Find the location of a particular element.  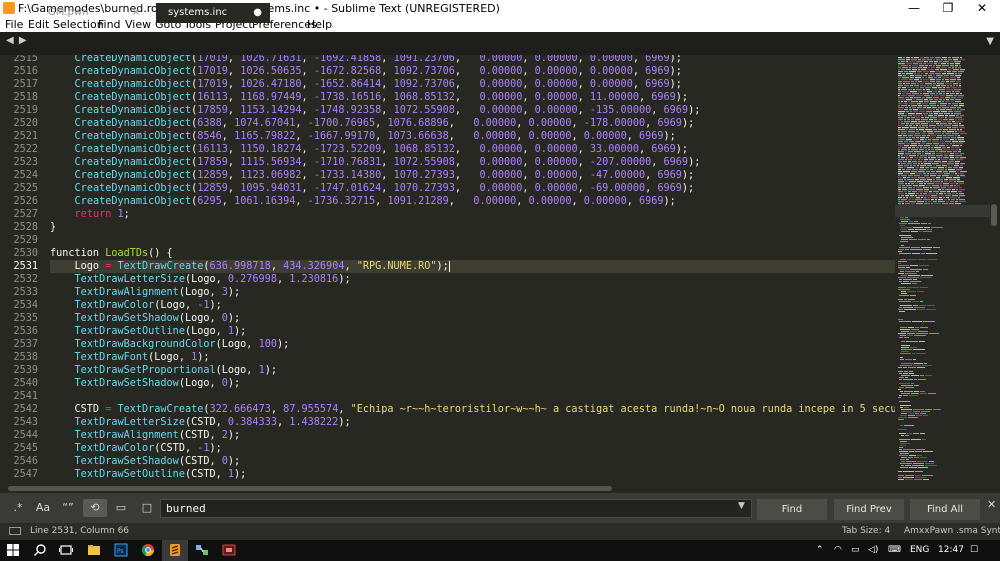

code-line: TextDrawAlignment(Logo, 3); is located at coordinates (472, 292).